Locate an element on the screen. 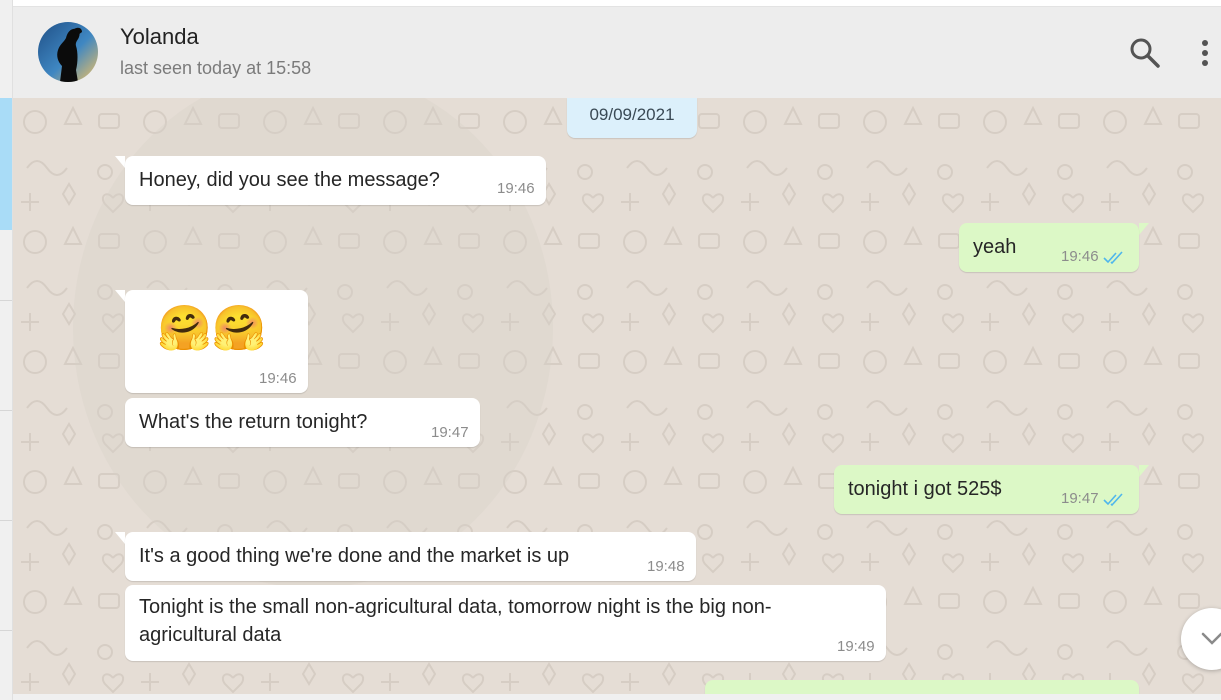 This screenshot has height=700, width=1221. contact-name: Yolanda is located at coordinates (159, 37).